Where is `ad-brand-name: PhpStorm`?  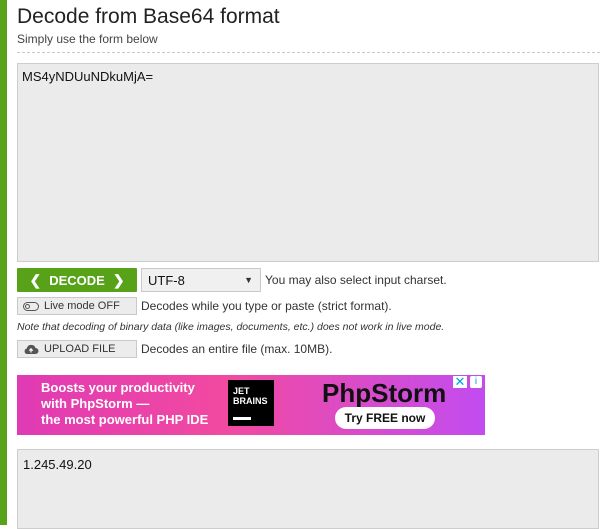
ad-brand-name: PhpStorm is located at coordinates (384, 393).